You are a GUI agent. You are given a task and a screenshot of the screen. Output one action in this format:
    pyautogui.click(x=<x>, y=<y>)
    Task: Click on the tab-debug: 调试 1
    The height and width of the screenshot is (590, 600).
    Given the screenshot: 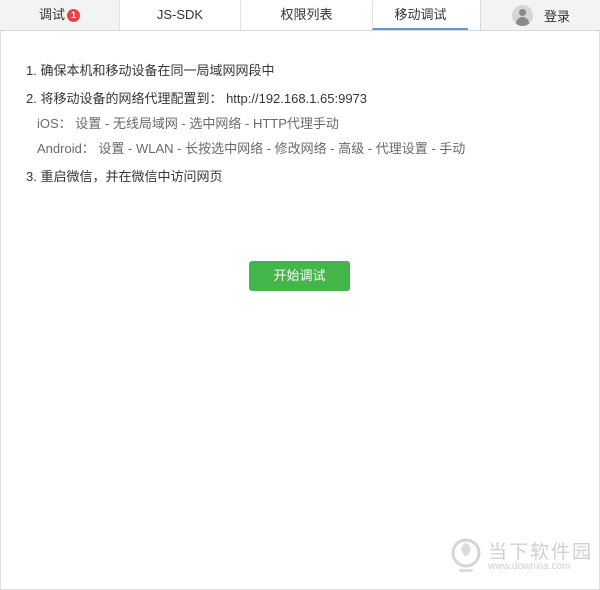 What is the action you would take?
    pyautogui.click(x=59, y=15)
    